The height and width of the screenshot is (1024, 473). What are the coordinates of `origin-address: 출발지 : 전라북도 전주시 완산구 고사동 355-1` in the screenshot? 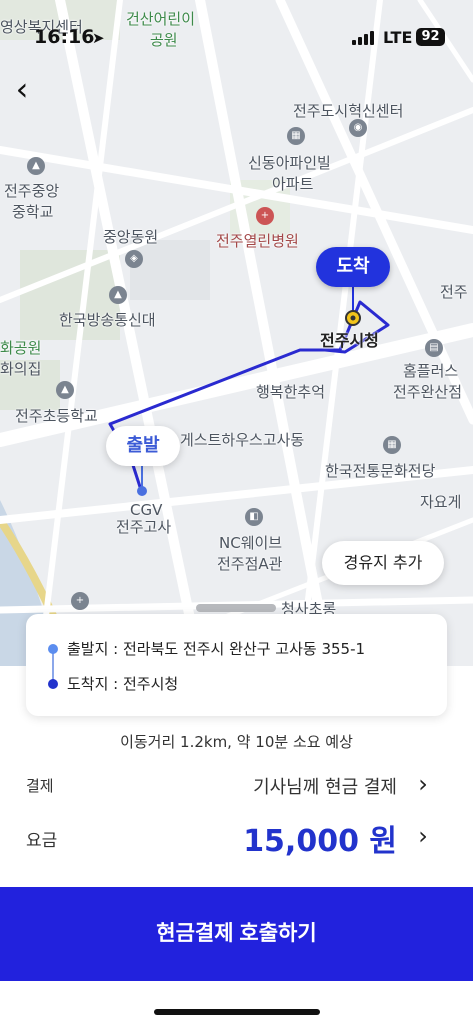 It's located at (216, 649).